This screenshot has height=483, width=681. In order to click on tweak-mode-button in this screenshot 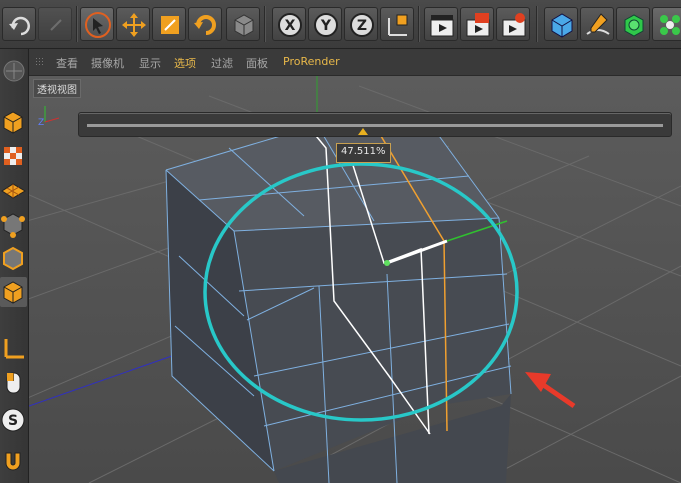, I will do `click(13, 382)`.